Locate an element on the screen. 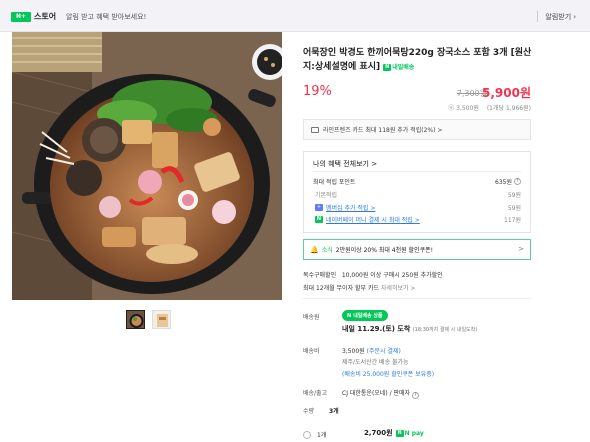 The width and height of the screenshot is (590, 442). card-benefit-banner: 라인프렌즈 카드 최대 118원 추가 적립(2%) > is located at coordinates (417, 129).